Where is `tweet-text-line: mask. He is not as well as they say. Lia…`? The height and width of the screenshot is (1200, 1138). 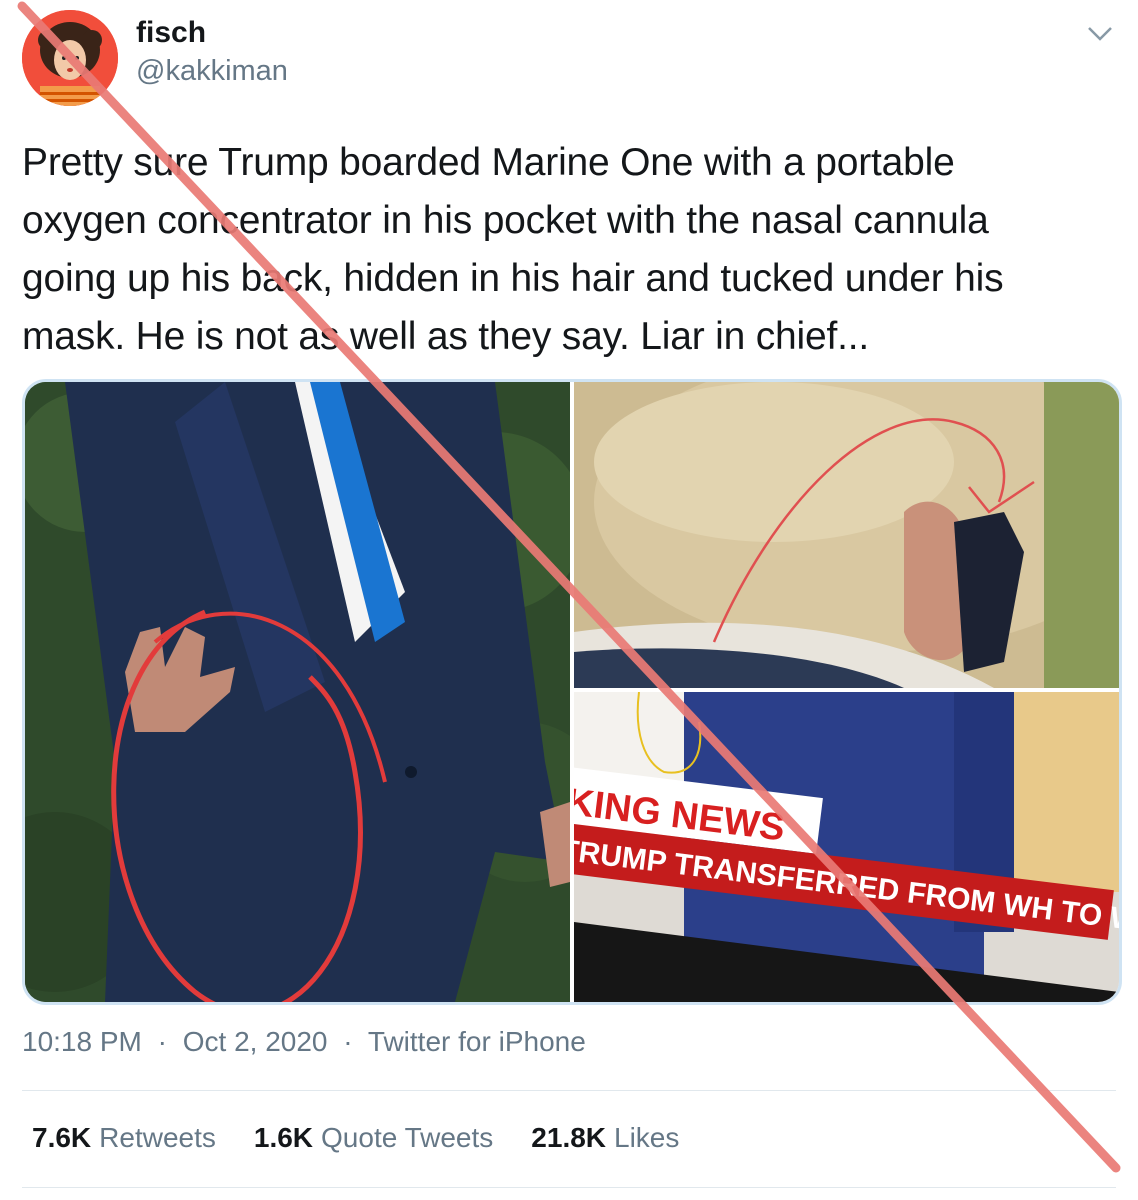 tweet-text-line: mask. He is not as well as they say. Lia… is located at coordinates (446, 336).